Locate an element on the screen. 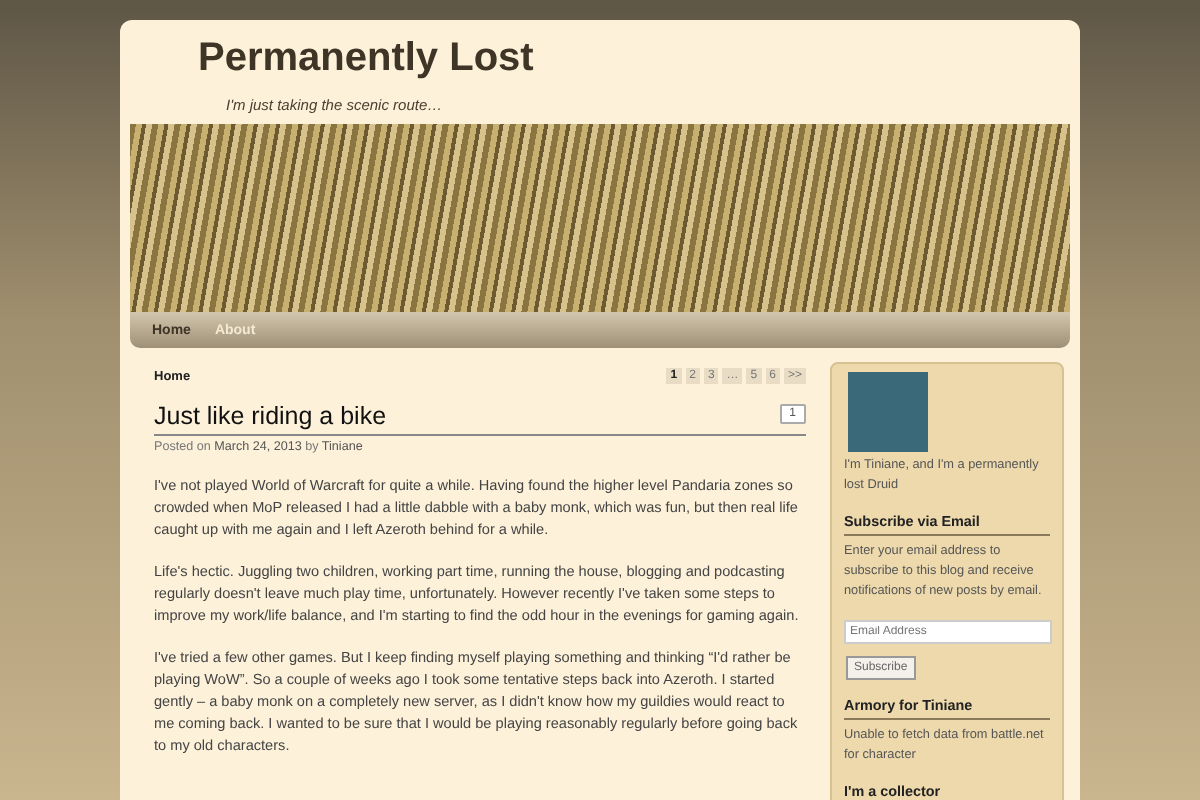 The image size is (1200, 800). avatar-placeholder is located at coordinates (888, 412).